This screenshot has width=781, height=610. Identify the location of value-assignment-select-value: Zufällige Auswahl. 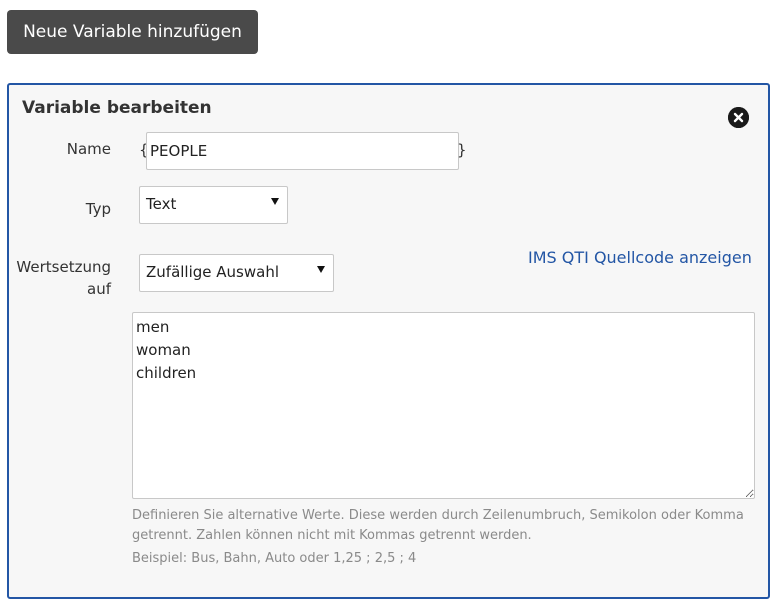
(212, 272).